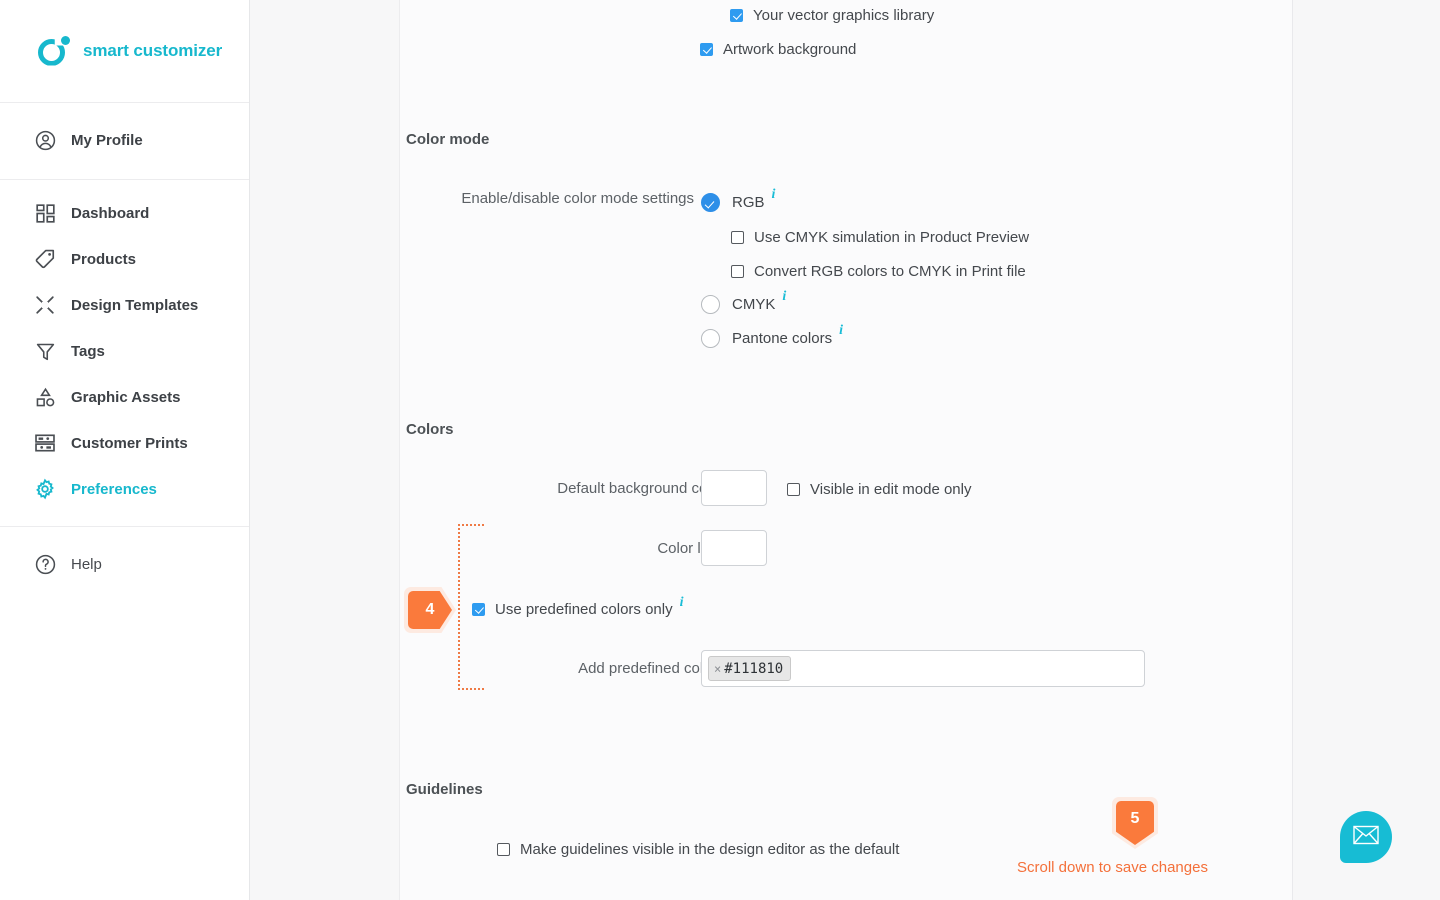 The height and width of the screenshot is (900, 1440). I want to click on sidebar-item-label: Design Templates, so click(135, 305).